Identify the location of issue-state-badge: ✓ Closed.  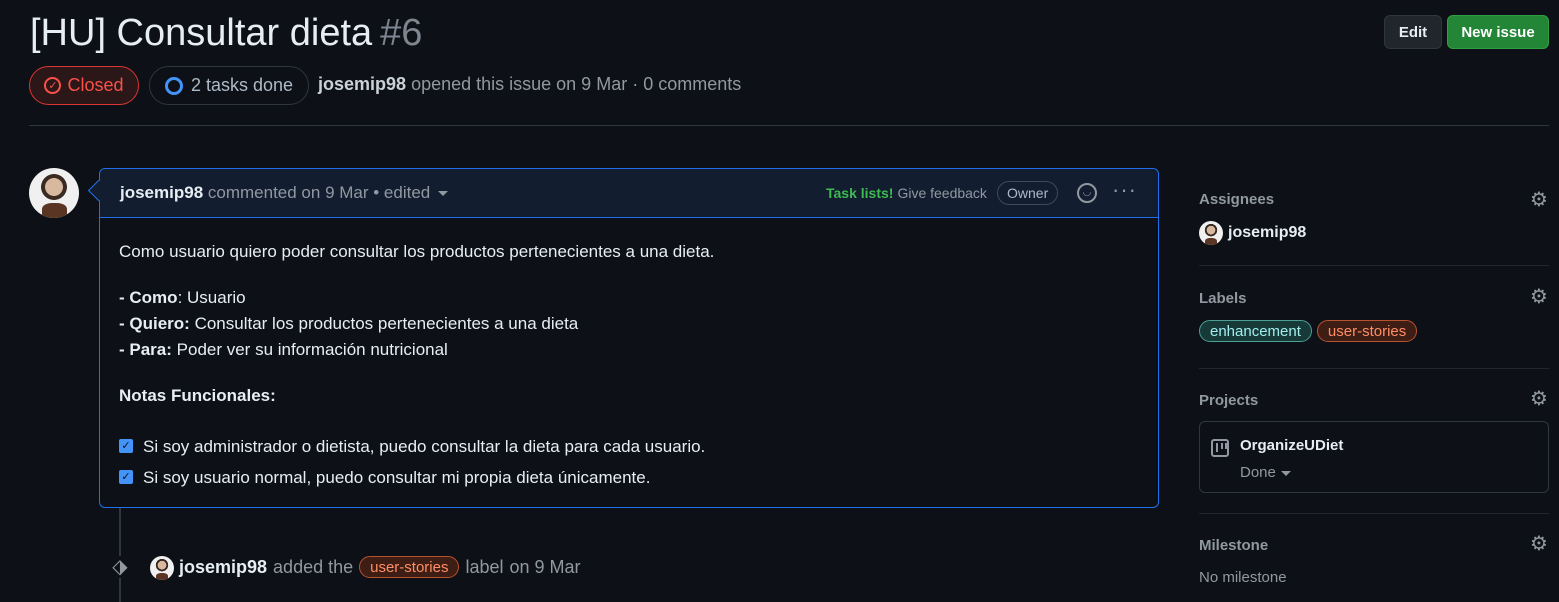
(84, 85).